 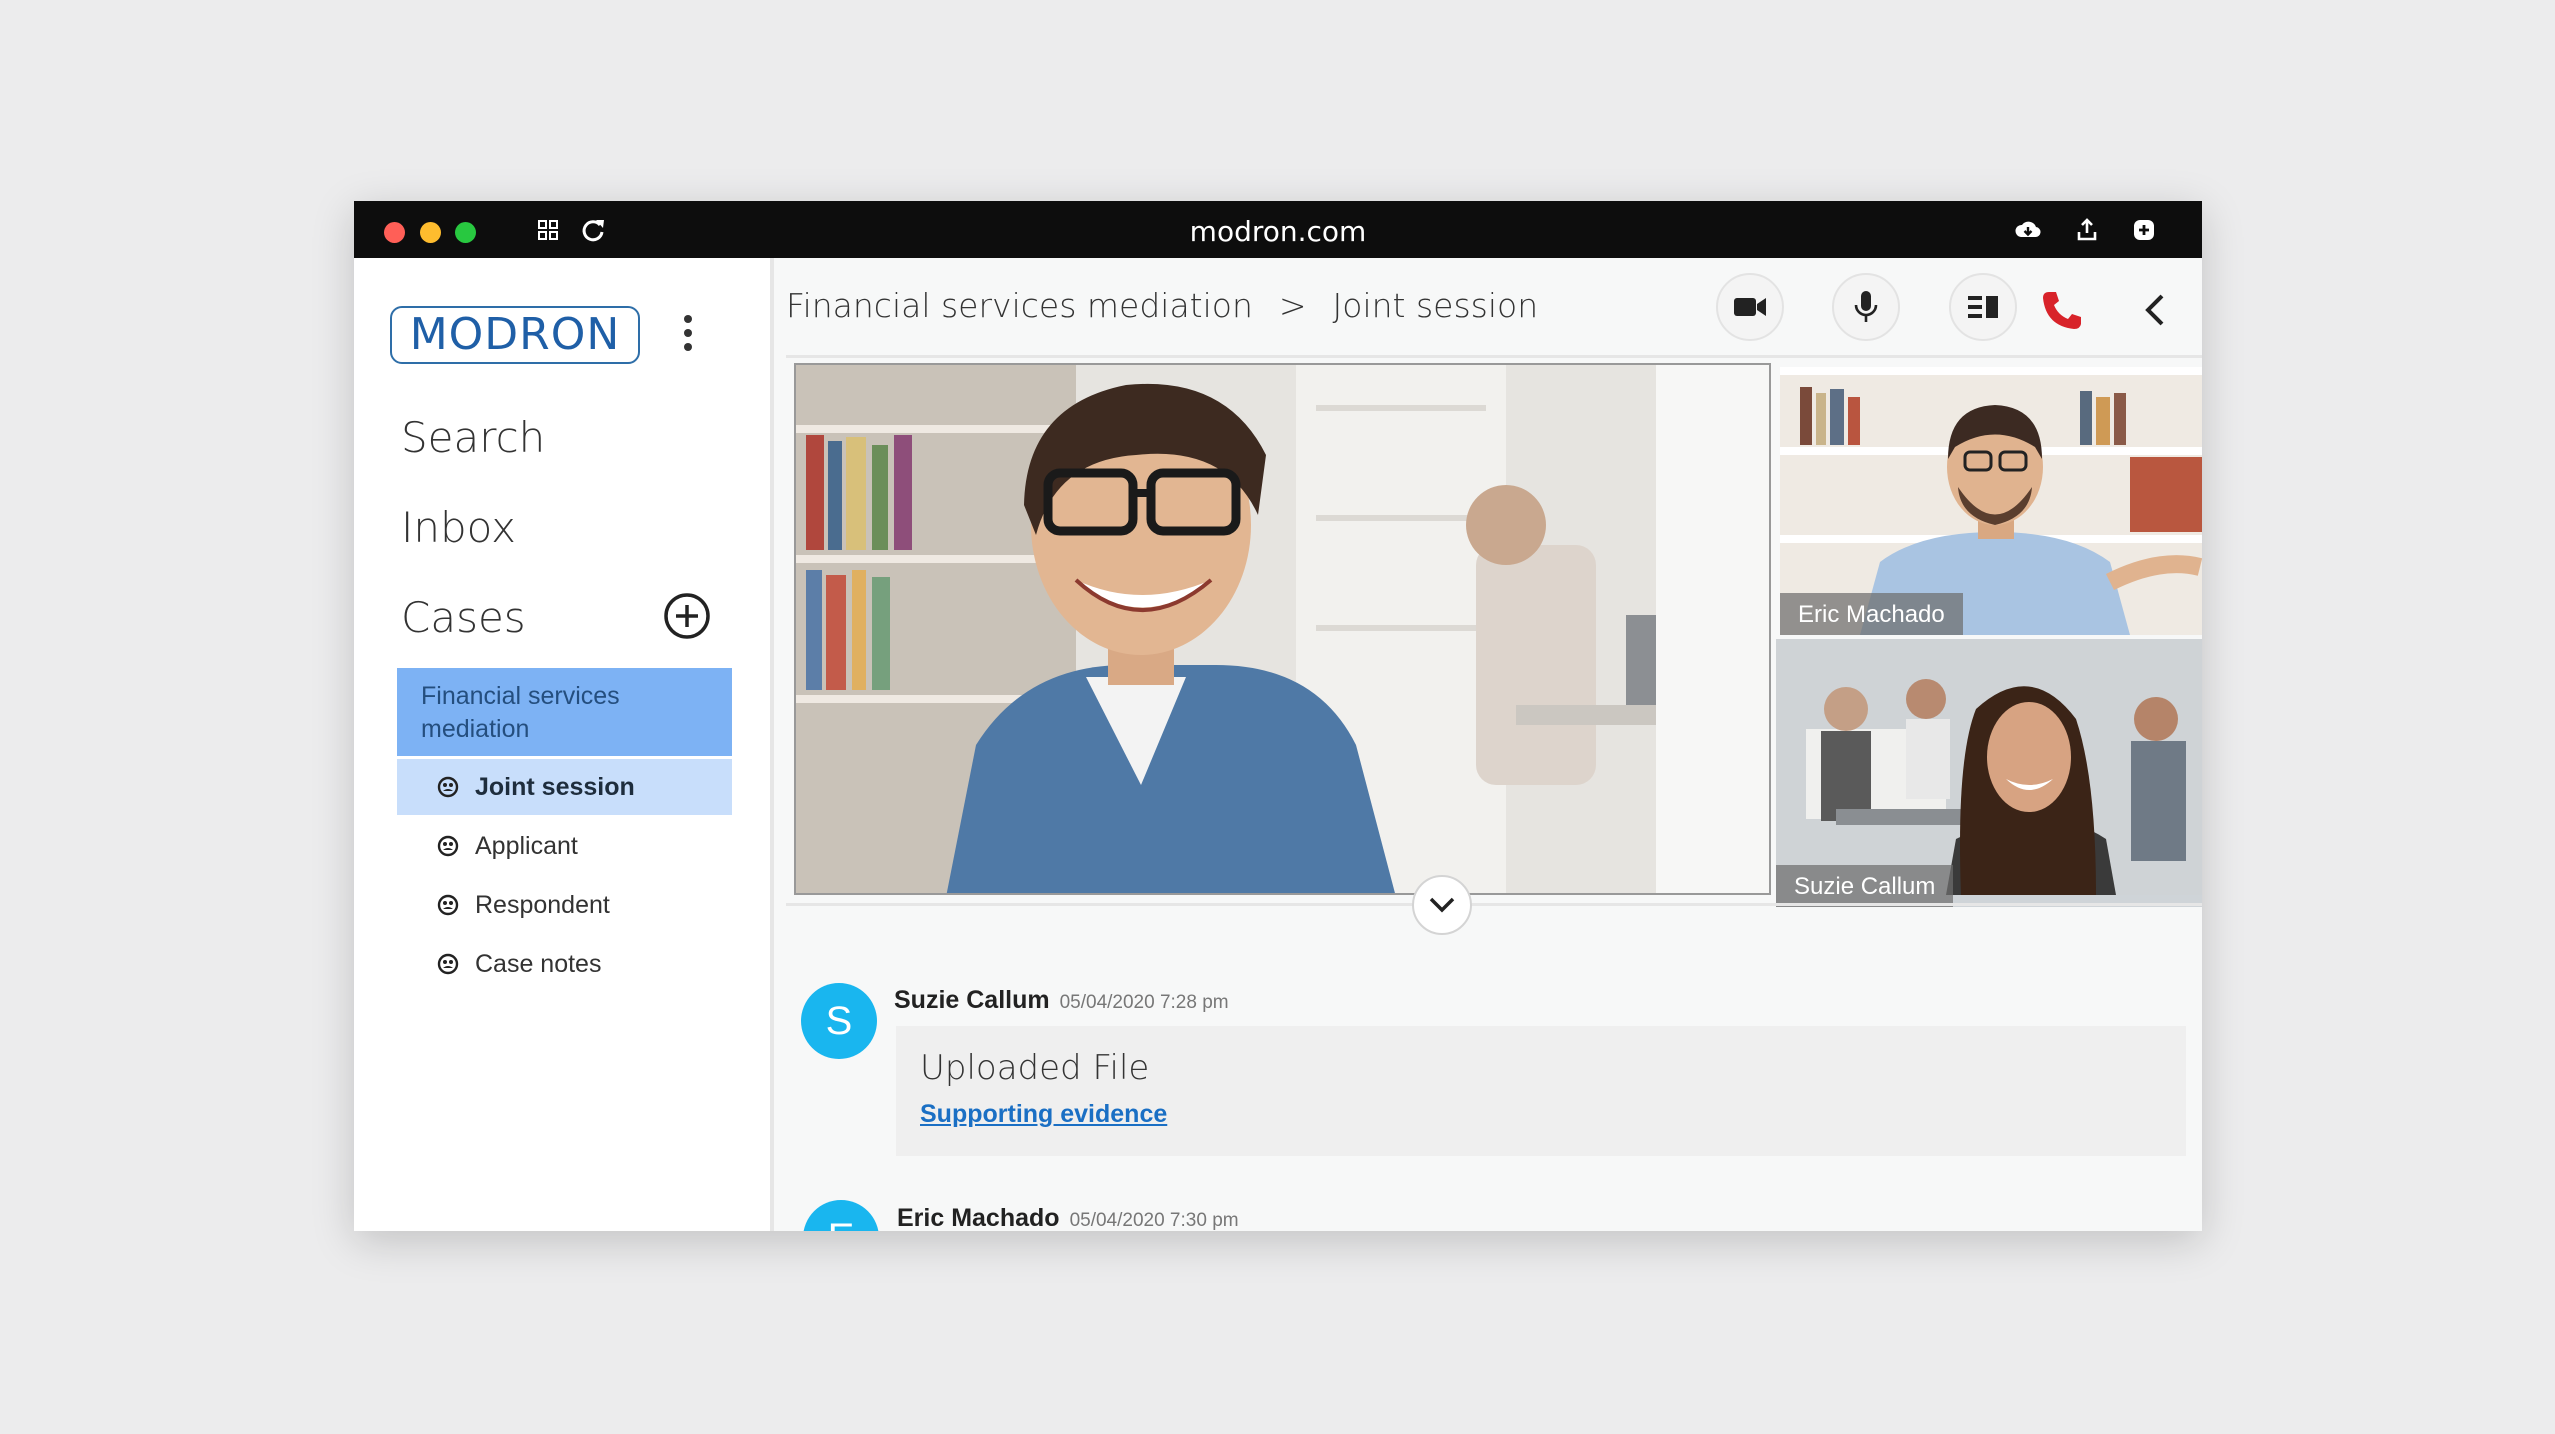 What do you see at coordinates (1871, 614) in the screenshot?
I see `participant-name-tag: Eric Machado` at bounding box center [1871, 614].